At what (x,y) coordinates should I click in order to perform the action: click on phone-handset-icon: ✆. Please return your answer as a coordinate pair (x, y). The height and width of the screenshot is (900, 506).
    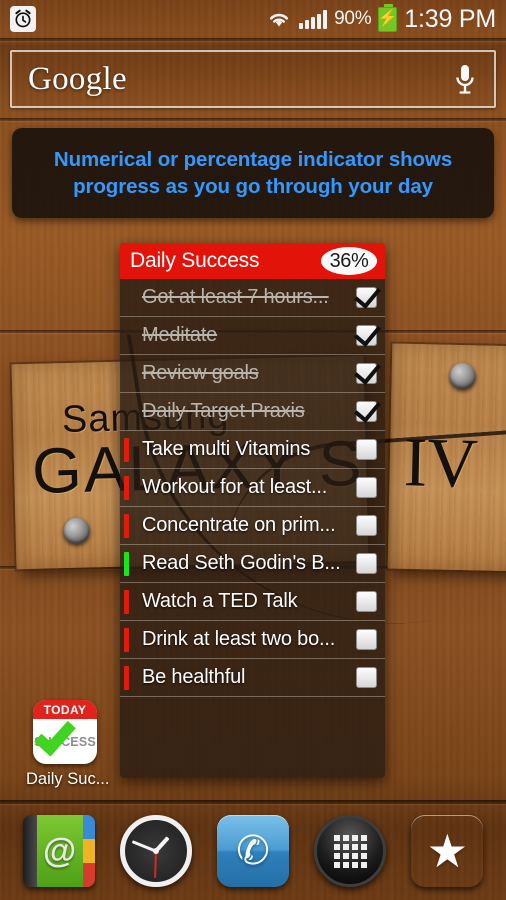
    Looking at the image, I should click on (253, 851).